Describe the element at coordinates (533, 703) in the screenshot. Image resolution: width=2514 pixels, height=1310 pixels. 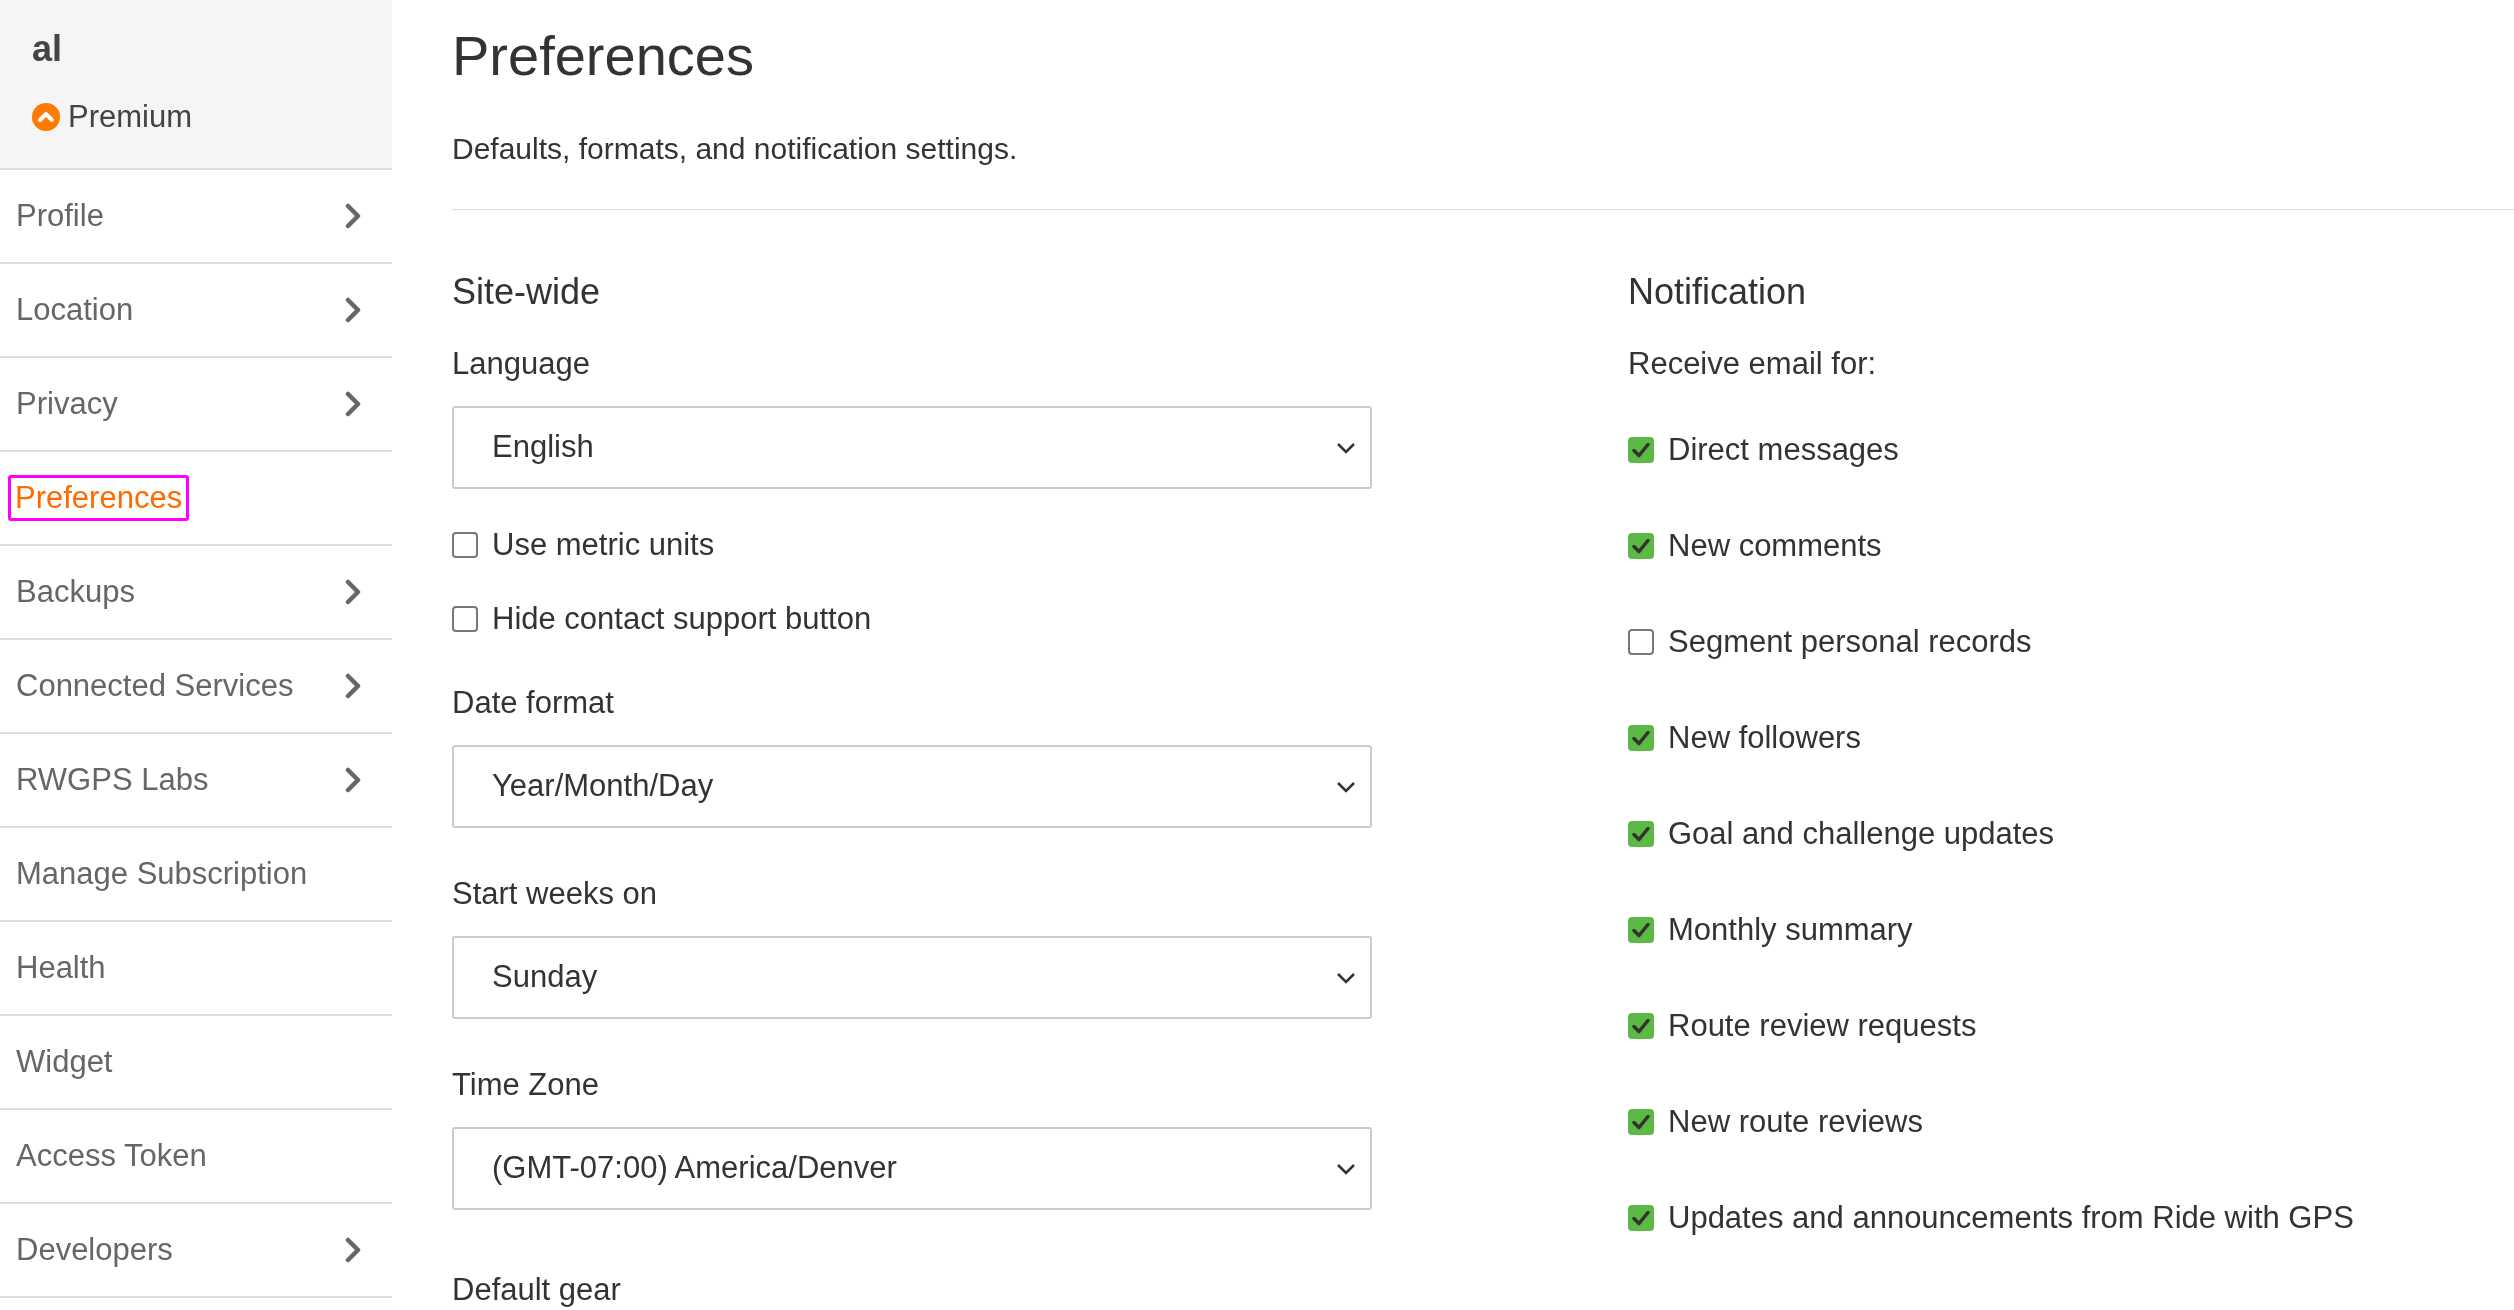
I see `field-label: Date format` at that location.